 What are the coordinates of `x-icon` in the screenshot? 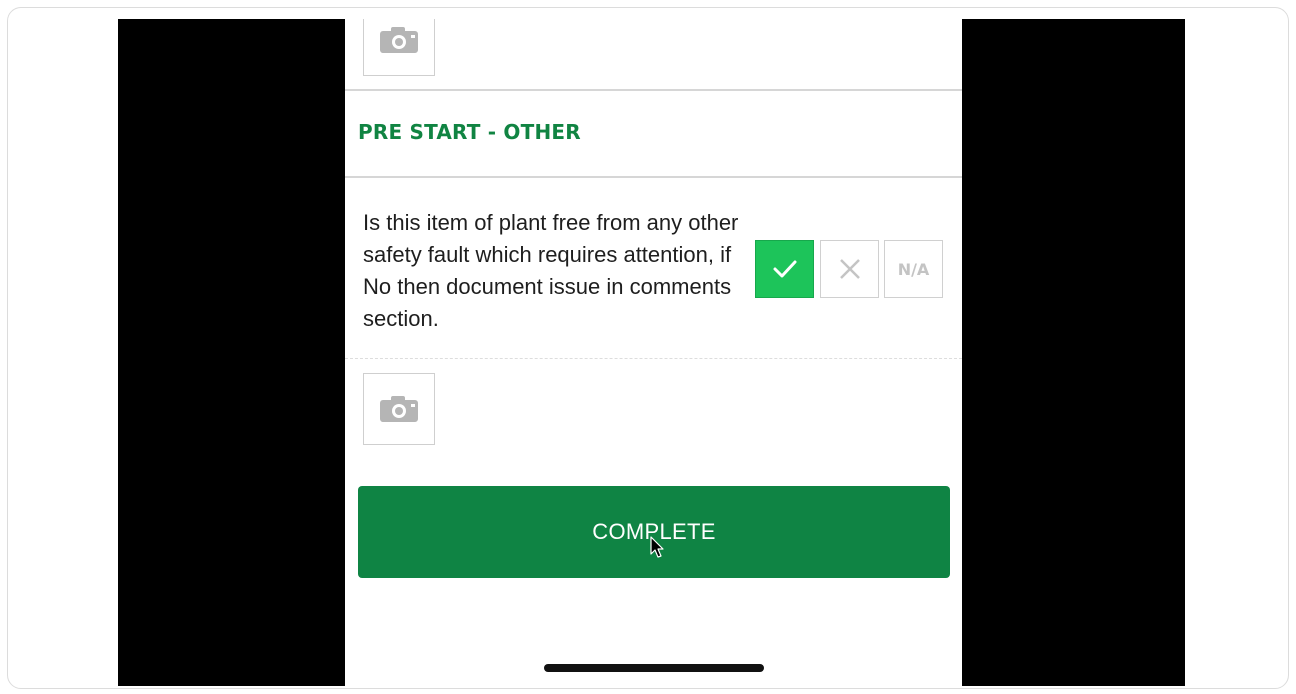 It's located at (849, 269).